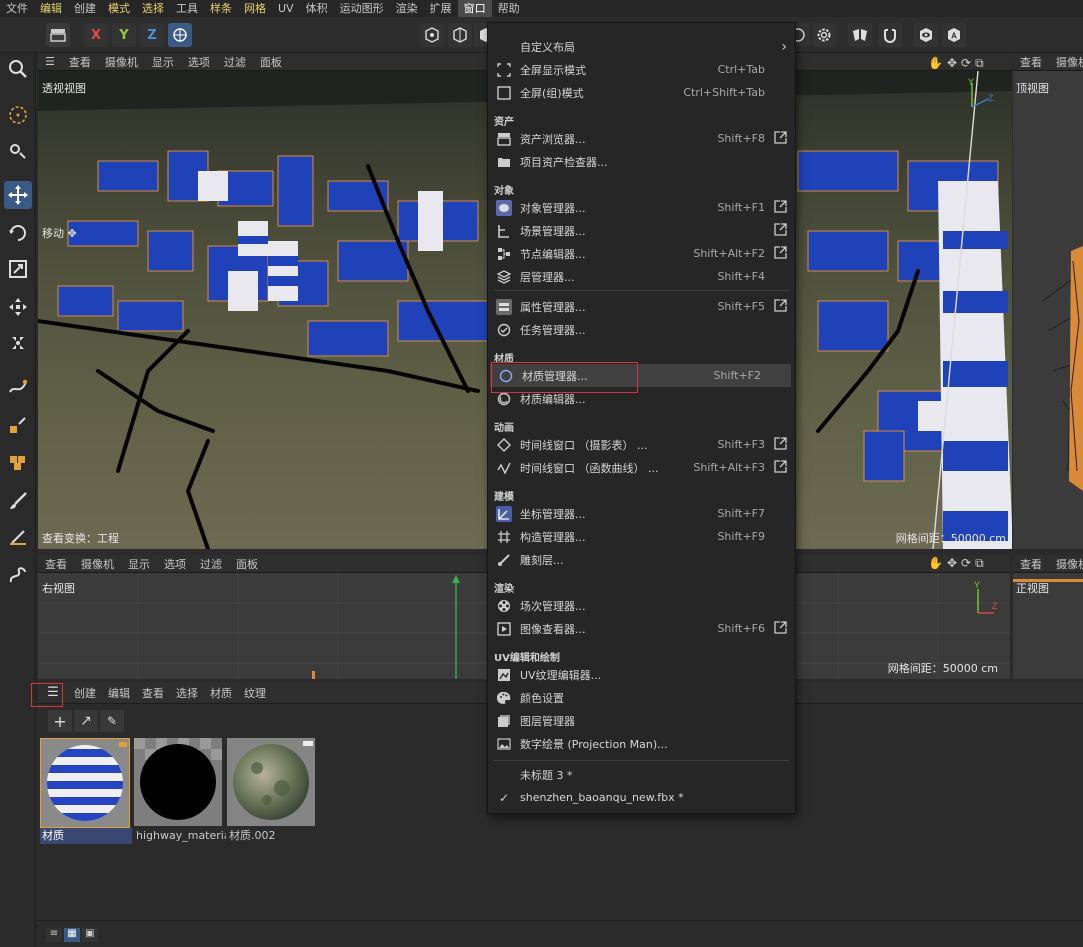  What do you see at coordinates (187, 8) in the screenshot?
I see `menu-tools: 工具` at bounding box center [187, 8].